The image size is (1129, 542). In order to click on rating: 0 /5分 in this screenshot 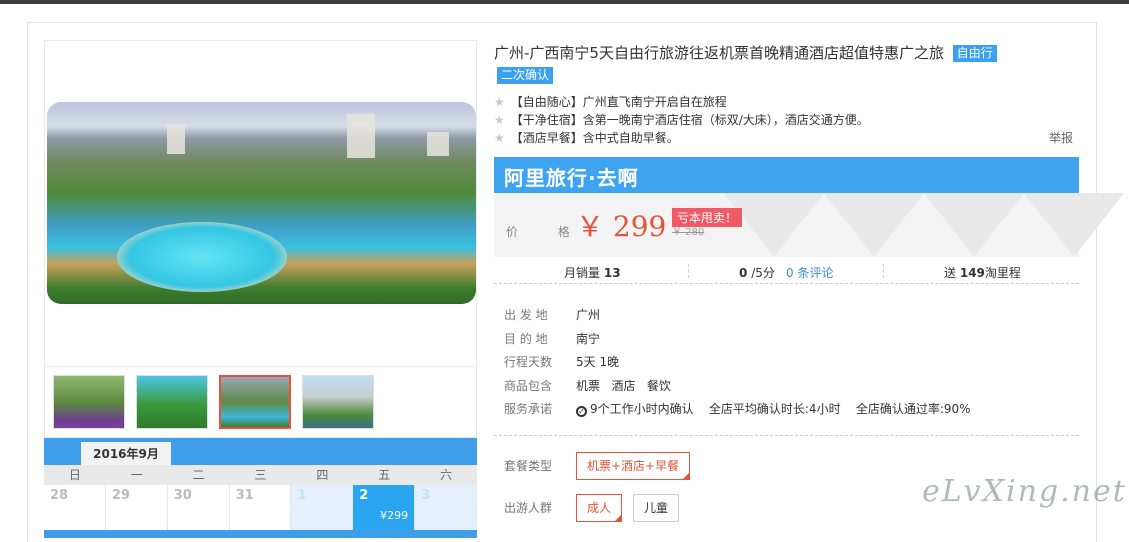, I will do `click(757, 272)`.